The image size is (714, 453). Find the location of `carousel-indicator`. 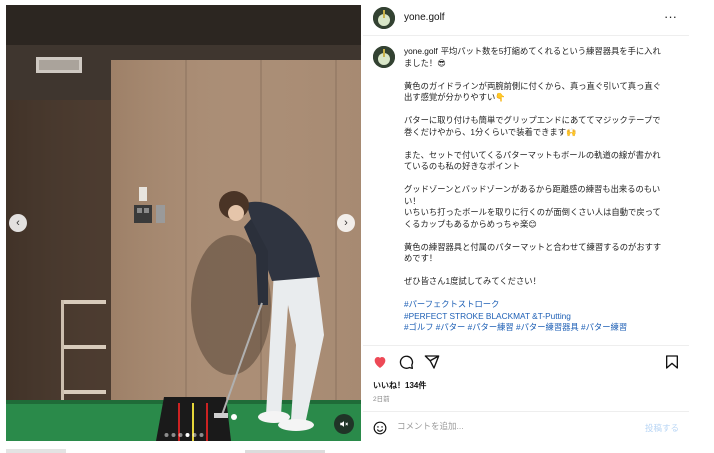

carousel-indicator is located at coordinates (183, 435).